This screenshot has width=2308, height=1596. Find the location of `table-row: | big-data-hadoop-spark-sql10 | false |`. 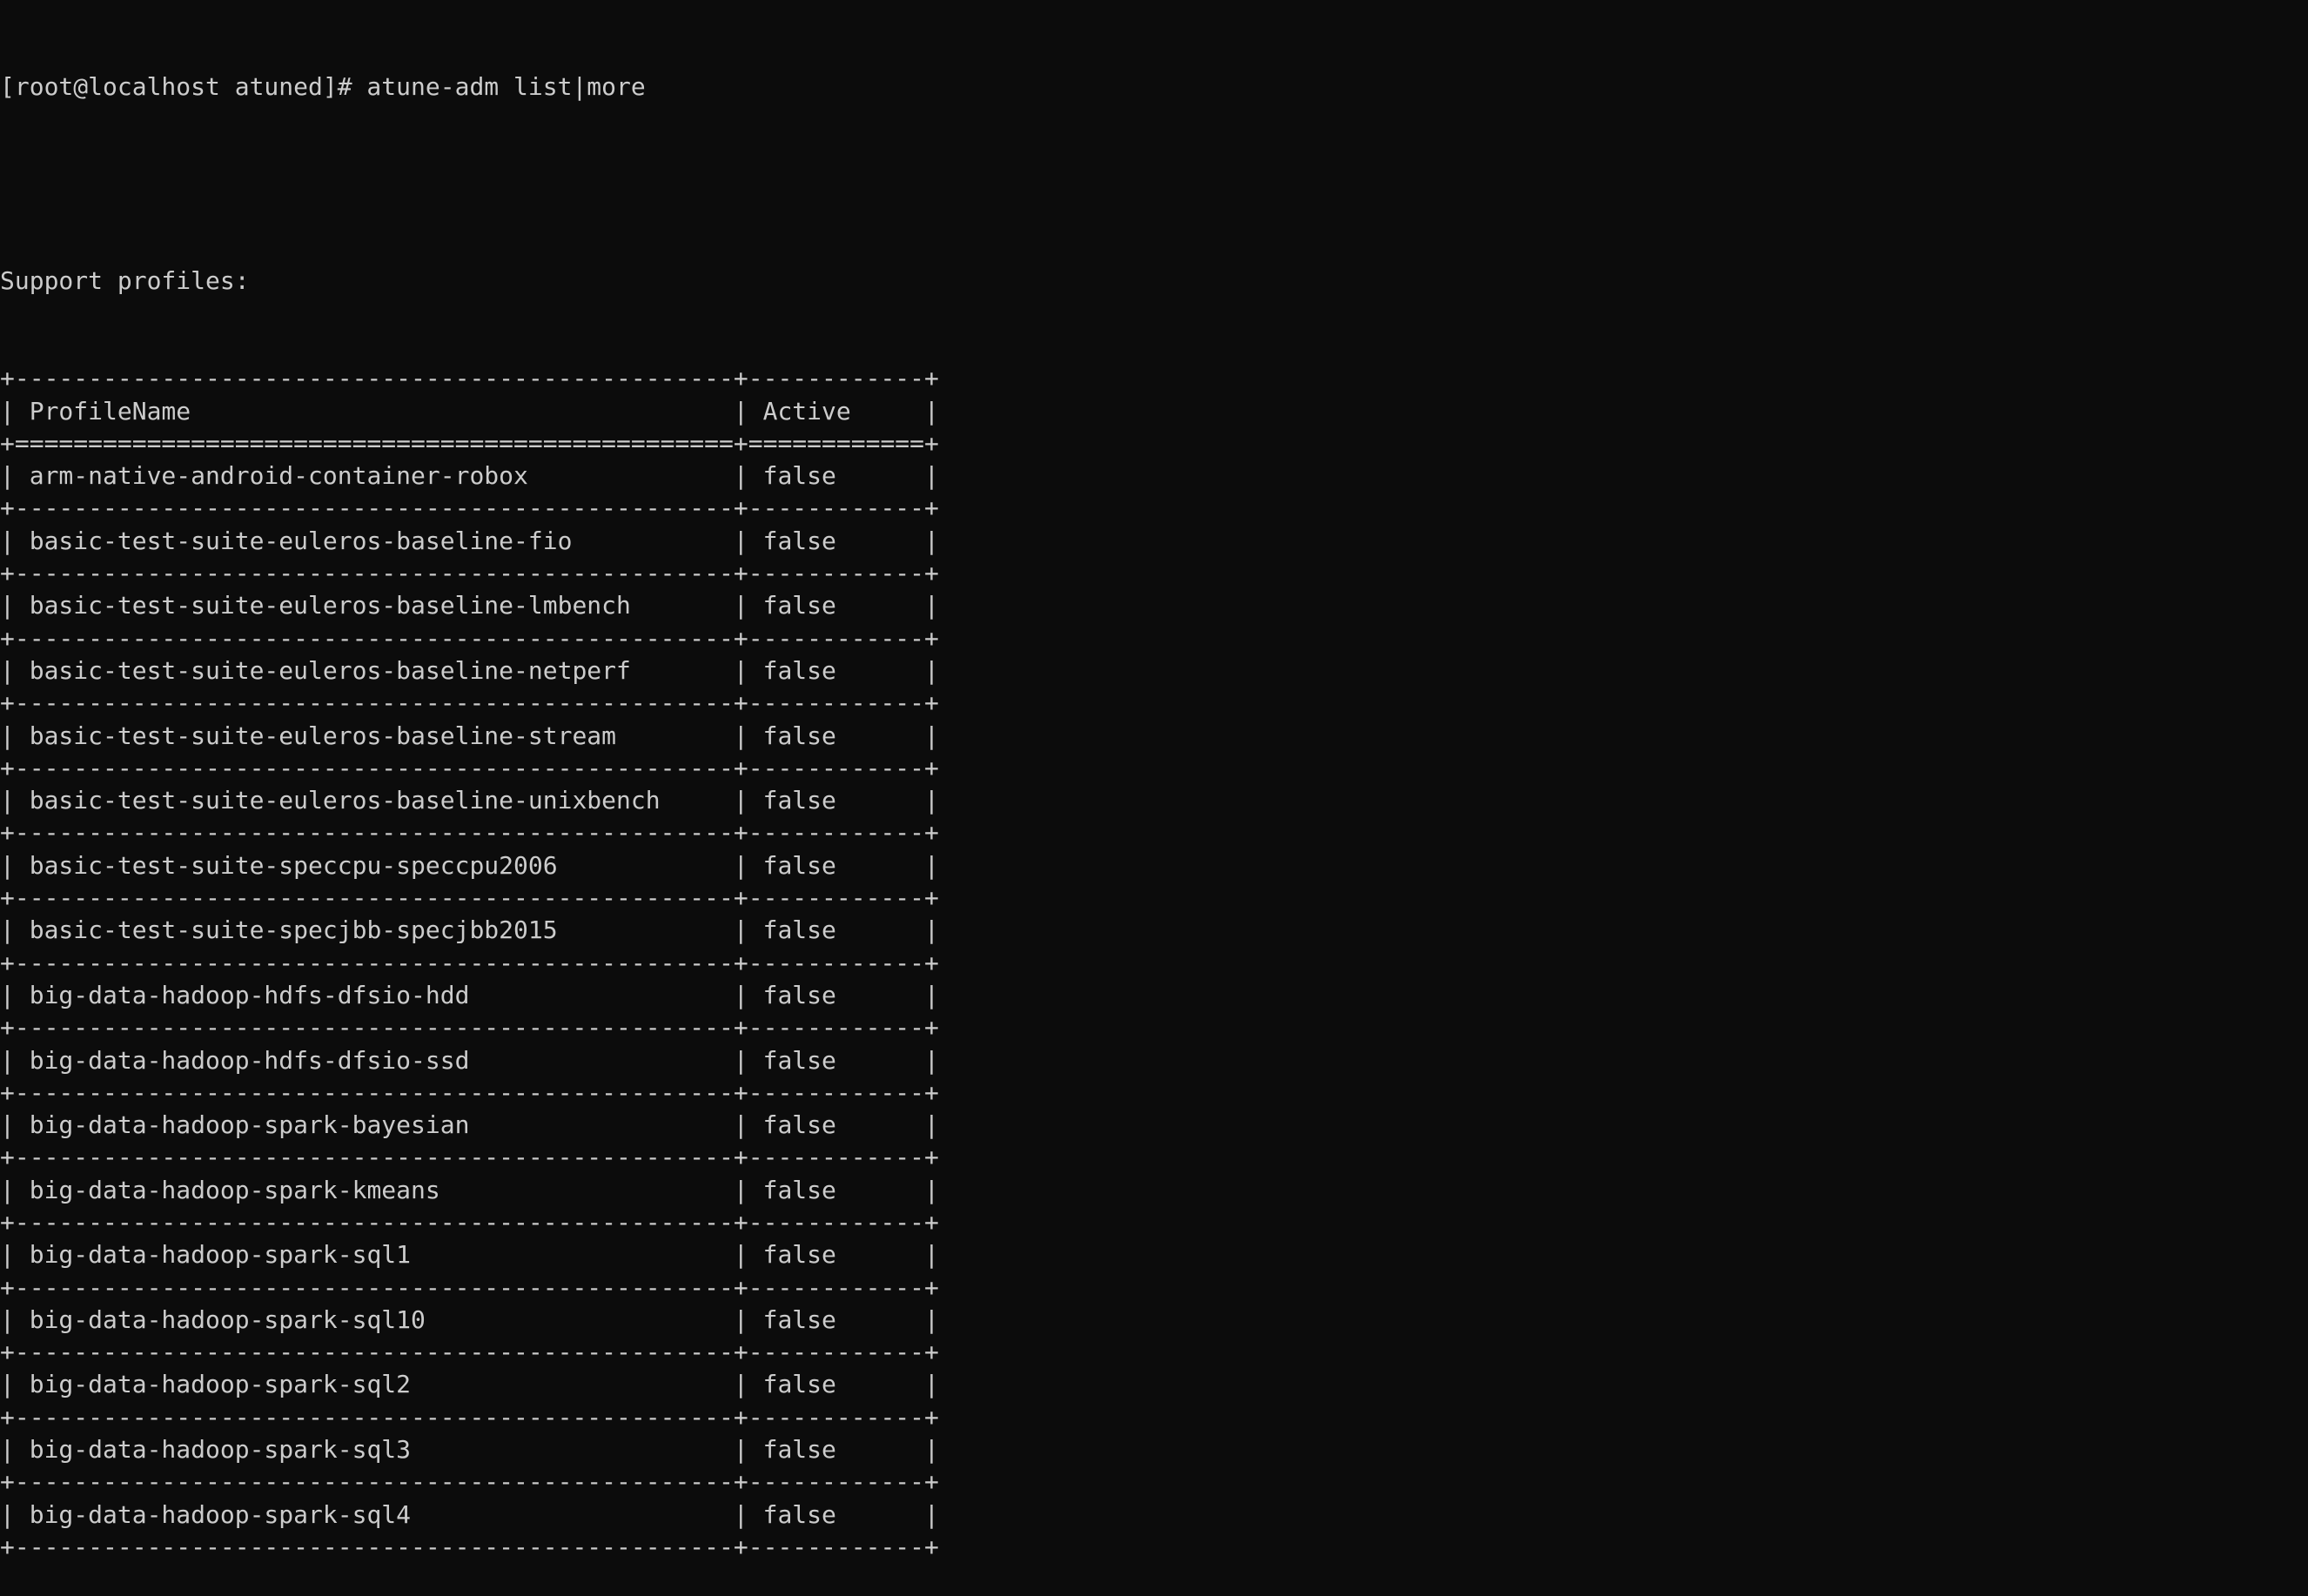

table-row: | big-data-hadoop-spark-sql10 | false | is located at coordinates (470, 1319).